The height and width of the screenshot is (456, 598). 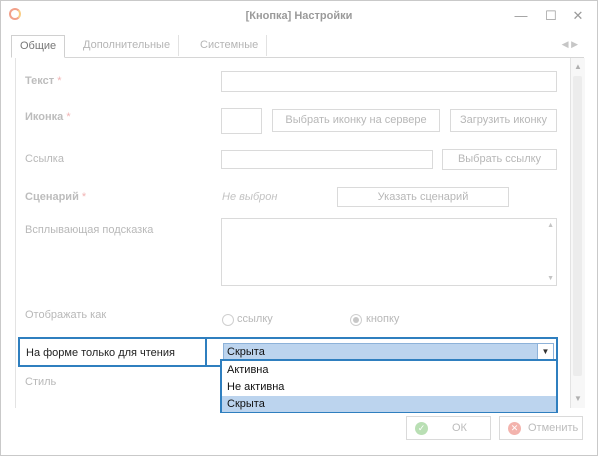 I want to click on row-divider, so click(x=206, y=352).